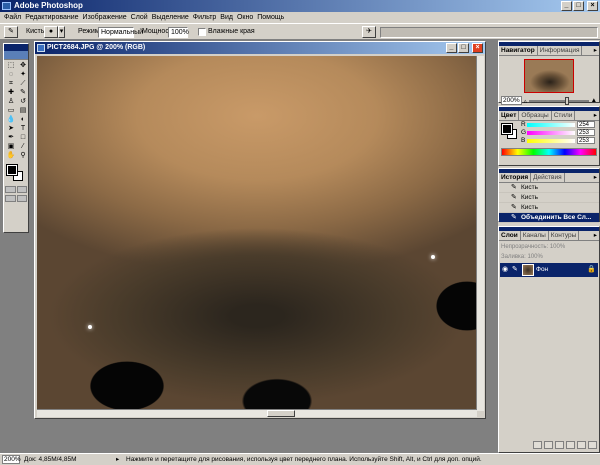 This screenshot has width=600, height=465. I want to click on layer-visibility-eye-icon: ◉, so click(506, 270).